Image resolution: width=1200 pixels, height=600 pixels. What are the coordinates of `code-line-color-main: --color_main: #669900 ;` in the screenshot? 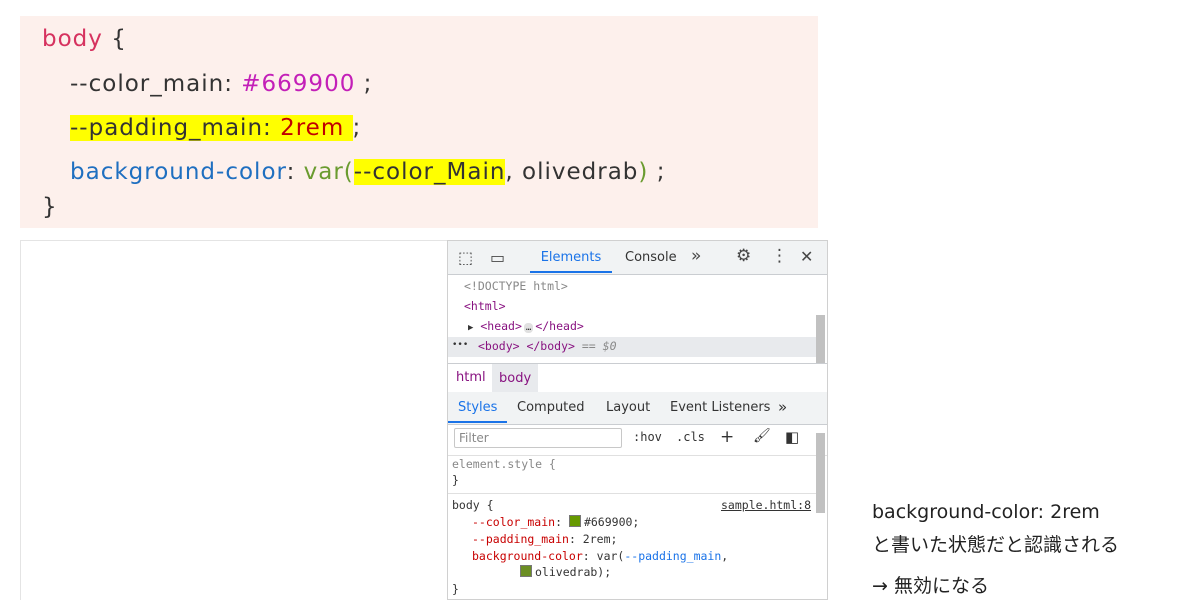 It's located at (207, 84).